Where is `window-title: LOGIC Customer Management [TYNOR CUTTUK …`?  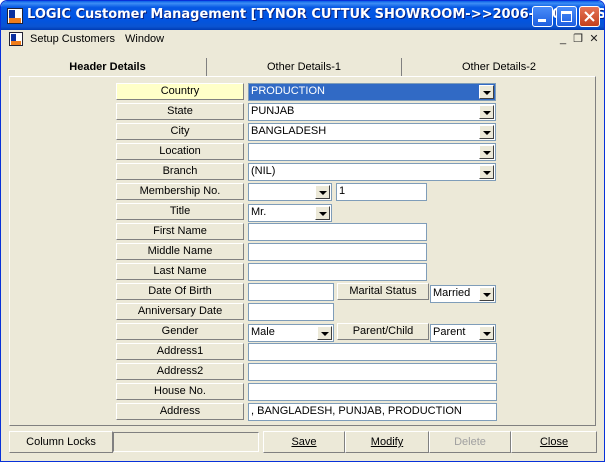 window-title: LOGIC Customer Management [TYNOR CUTTUK … is located at coordinates (316, 14).